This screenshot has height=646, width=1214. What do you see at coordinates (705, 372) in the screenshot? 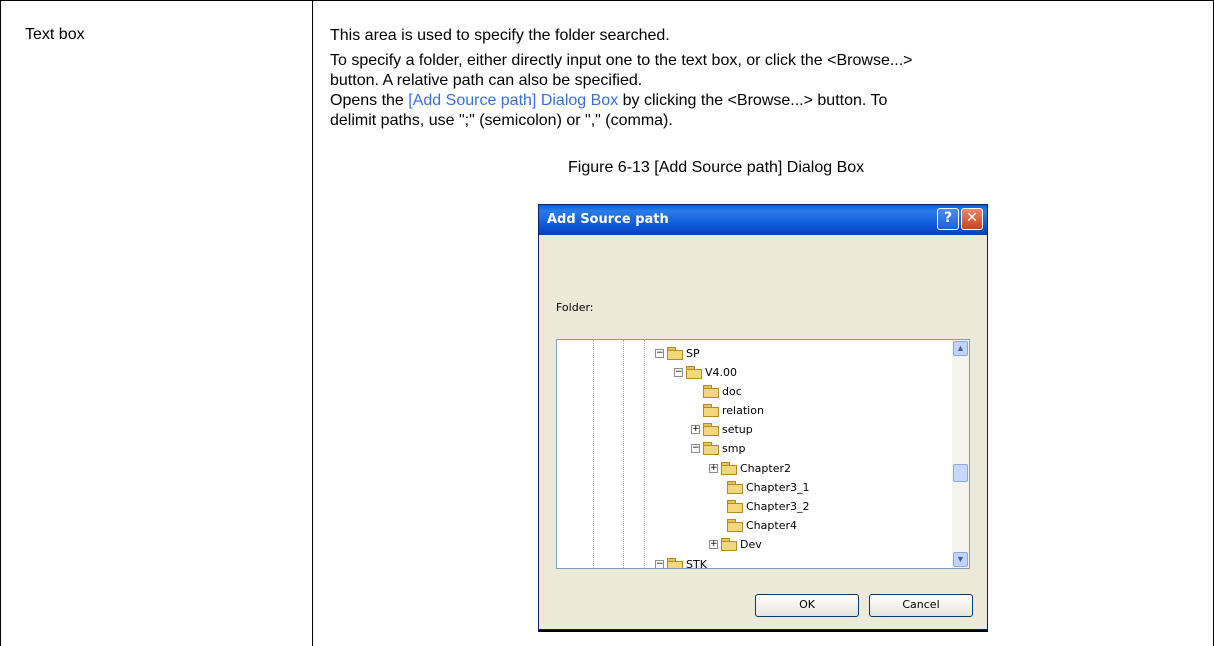
I see `tree-node-v400: − V4.00` at bounding box center [705, 372].